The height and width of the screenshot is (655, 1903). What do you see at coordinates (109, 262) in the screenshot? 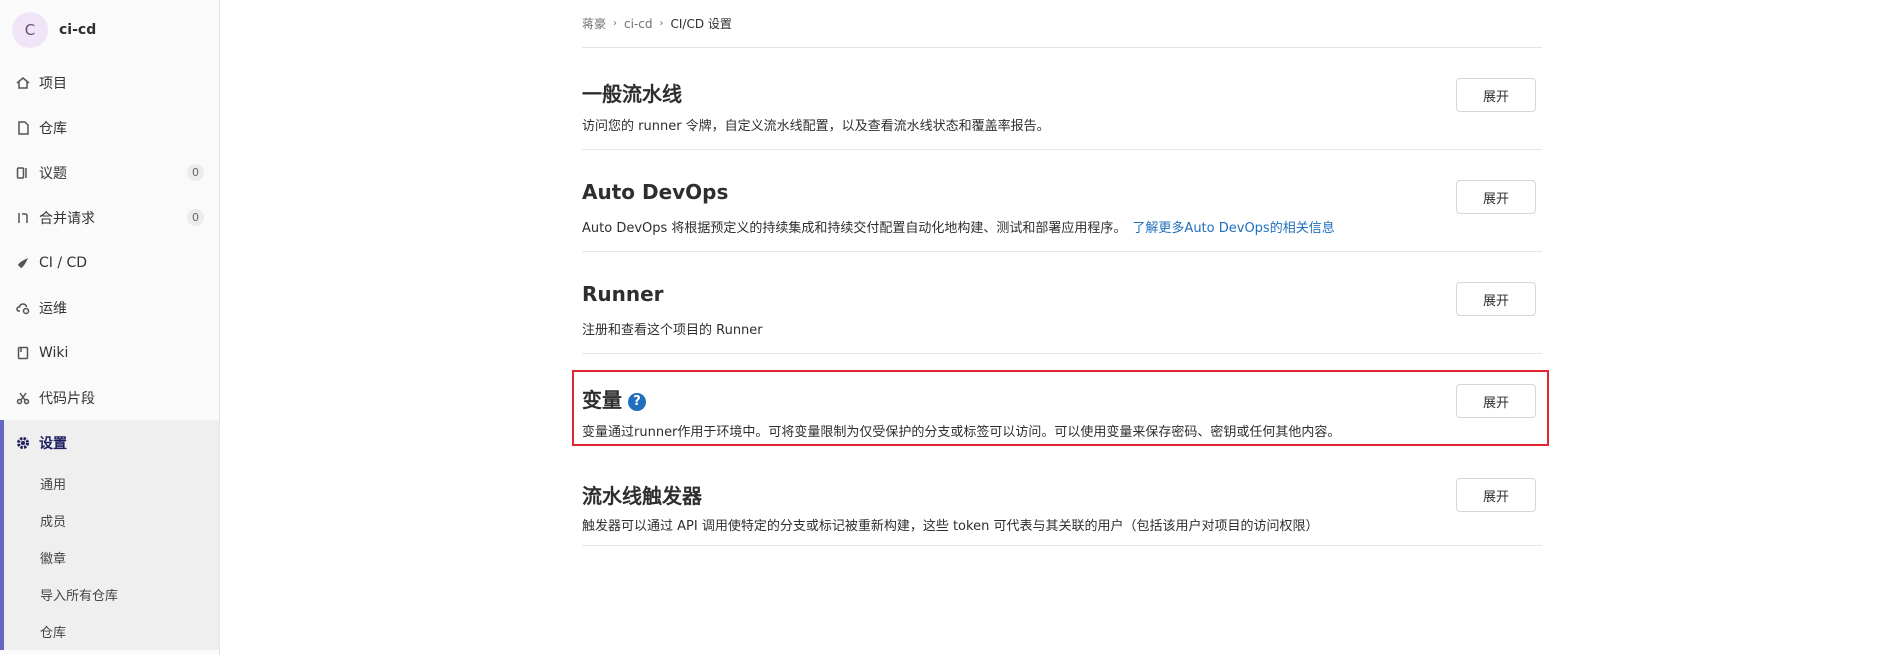
I see `sidebar-item-ci-cd: CI / CD` at bounding box center [109, 262].